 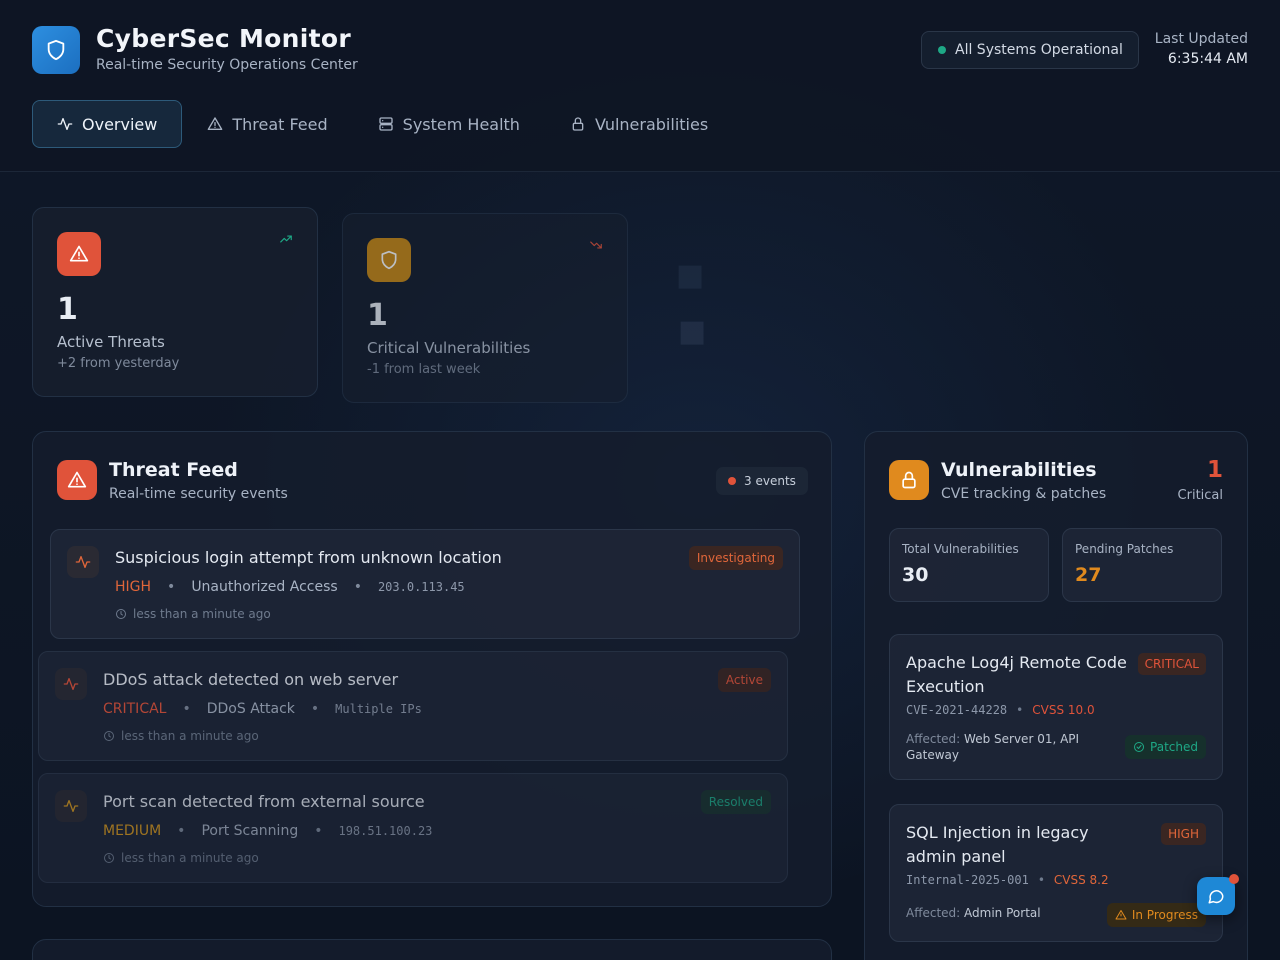 I want to click on total-vulnerabilities-card: Total Vulnerabilities 30, so click(x=969, y=565).